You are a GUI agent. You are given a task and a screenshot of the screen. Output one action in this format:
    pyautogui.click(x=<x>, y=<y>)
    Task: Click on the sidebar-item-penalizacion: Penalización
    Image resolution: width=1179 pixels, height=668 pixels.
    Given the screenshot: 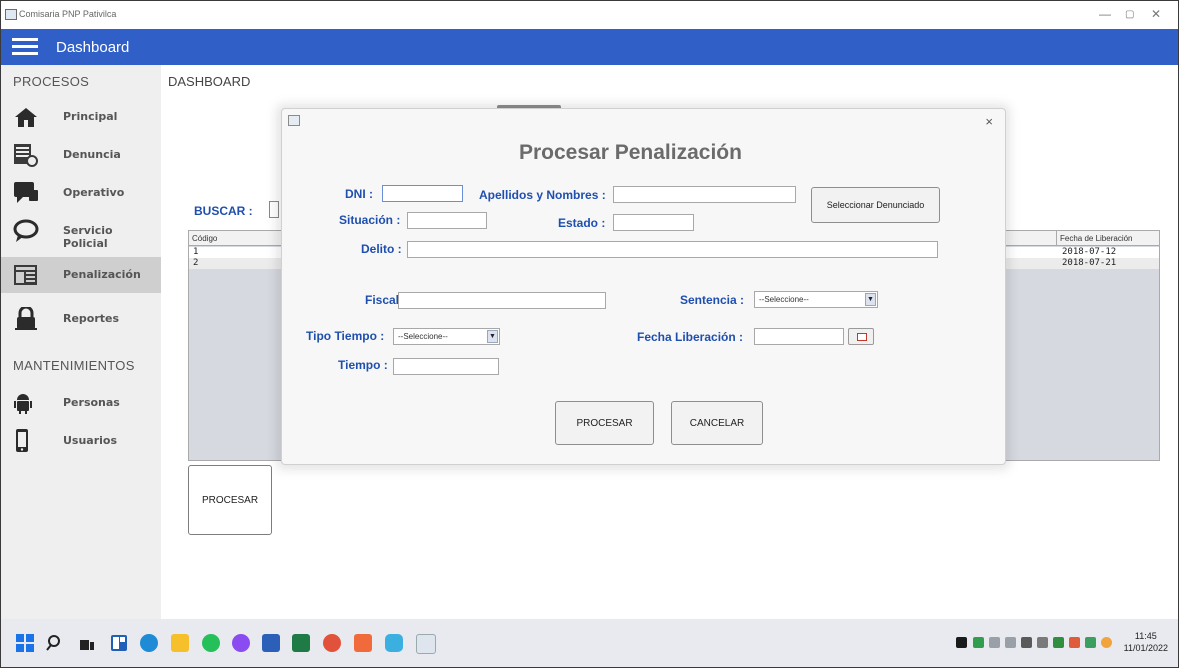 What is the action you would take?
    pyautogui.click(x=81, y=275)
    